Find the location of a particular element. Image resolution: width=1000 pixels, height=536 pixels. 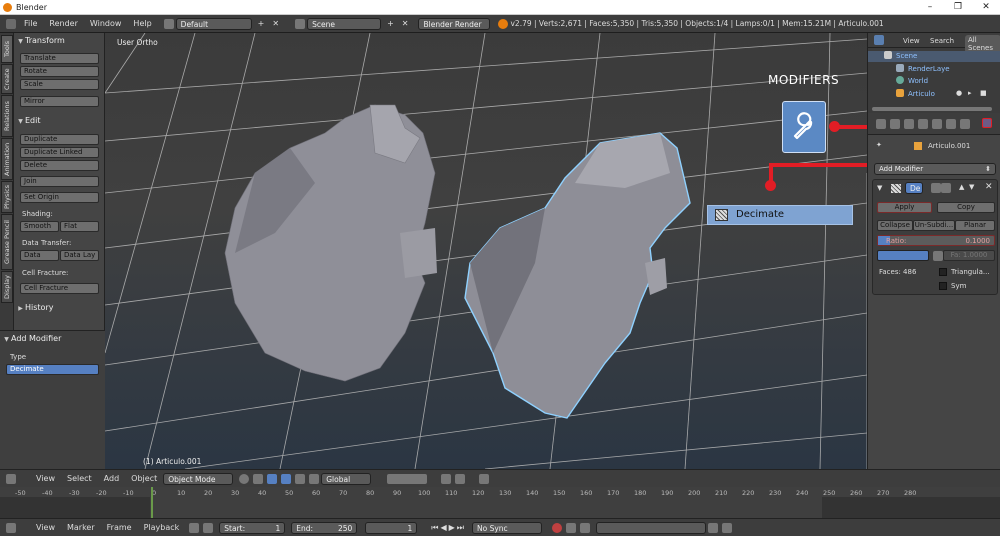

factor-field: Fa: 1.0000 is located at coordinates (969, 255).